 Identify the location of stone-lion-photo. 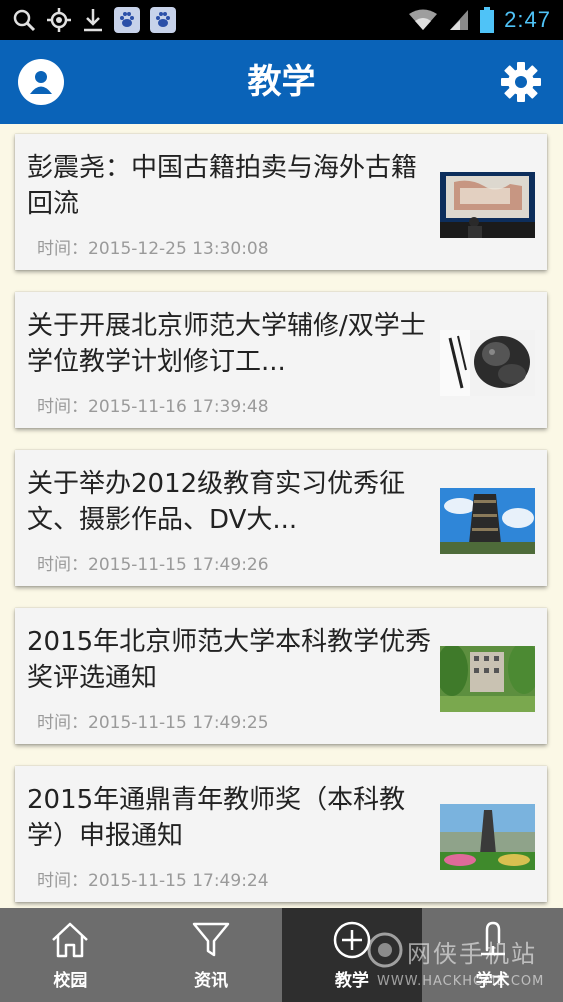
(487, 363).